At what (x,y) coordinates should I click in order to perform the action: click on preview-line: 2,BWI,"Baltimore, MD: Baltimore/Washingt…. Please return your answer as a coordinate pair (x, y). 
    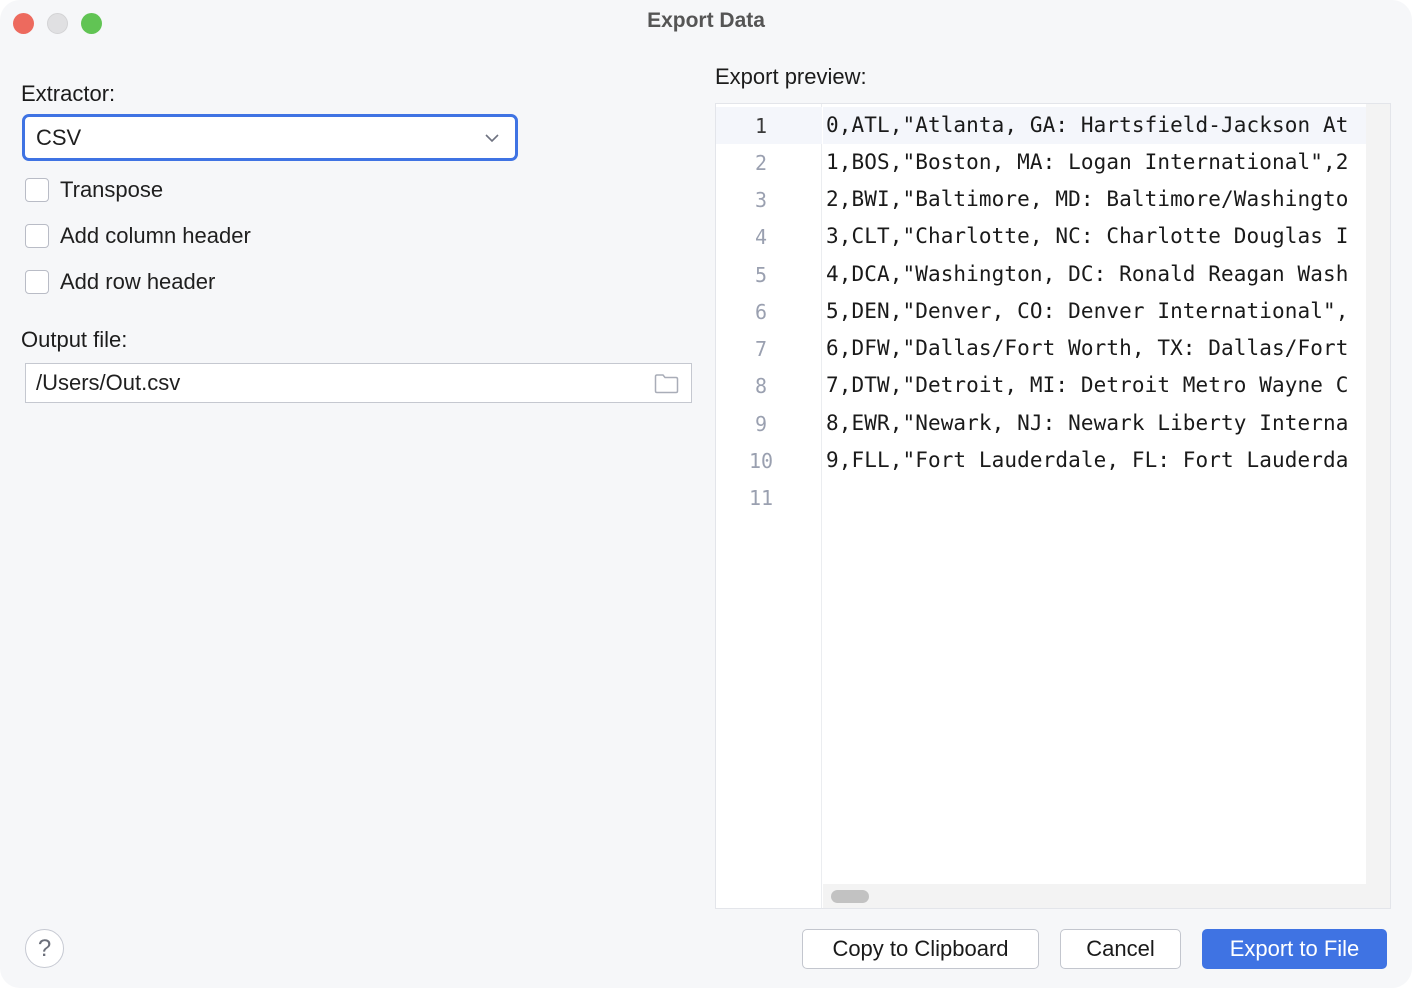
    Looking at the image, I should click on (1087, 199).